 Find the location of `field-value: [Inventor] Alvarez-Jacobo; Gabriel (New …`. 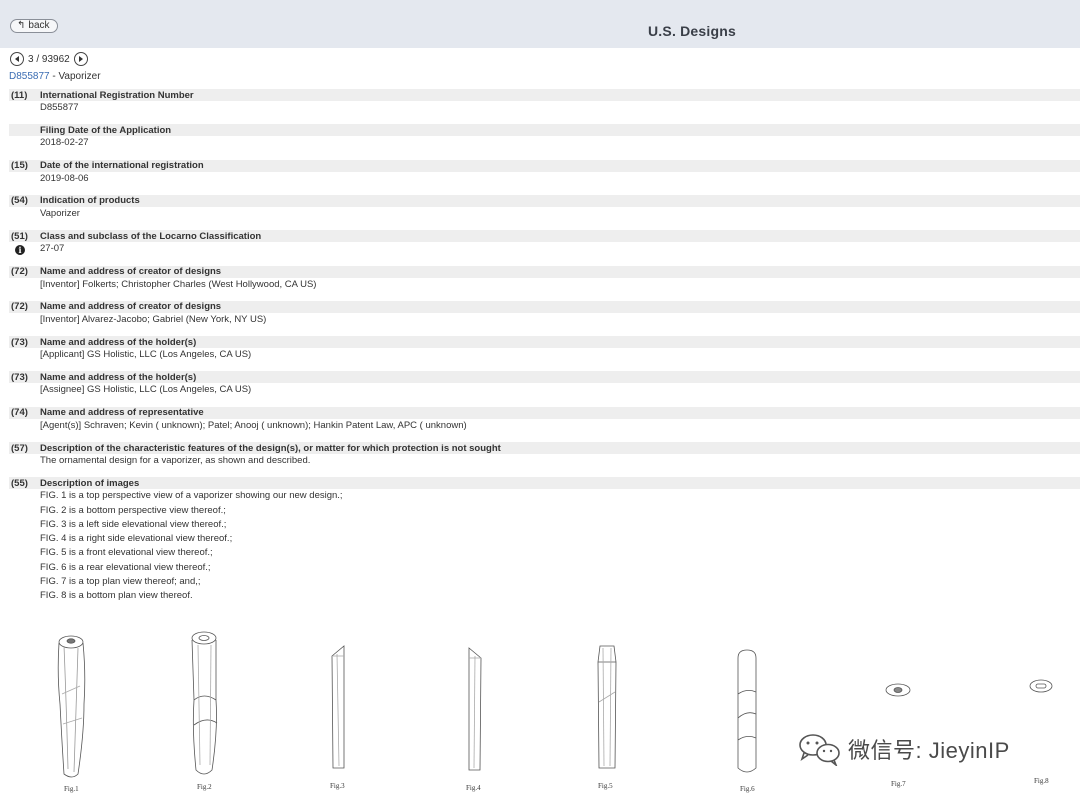

field-value: [Inventor] Alvarez-Jacobo; Gabriel (New … is located at coordinates (153, 319).